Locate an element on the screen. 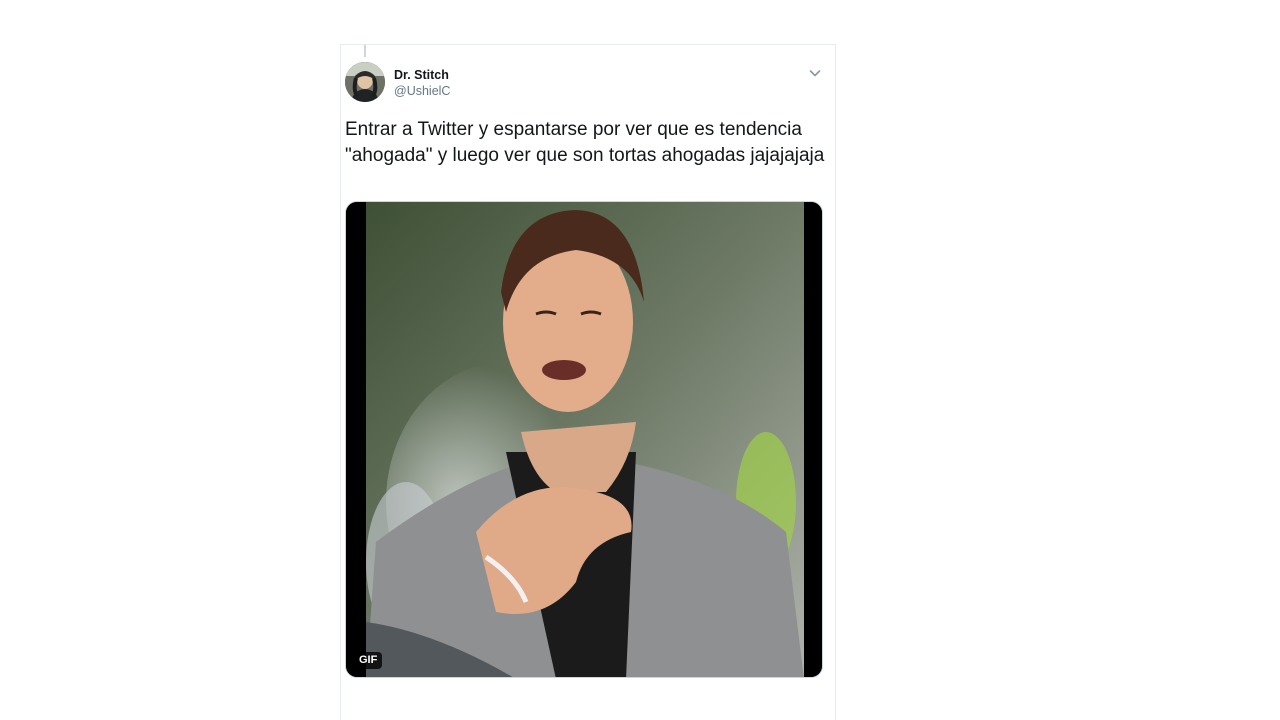 The width and height of the screenshot is (1280, 720). thread-connector-line is located at coordinates (365, 51).